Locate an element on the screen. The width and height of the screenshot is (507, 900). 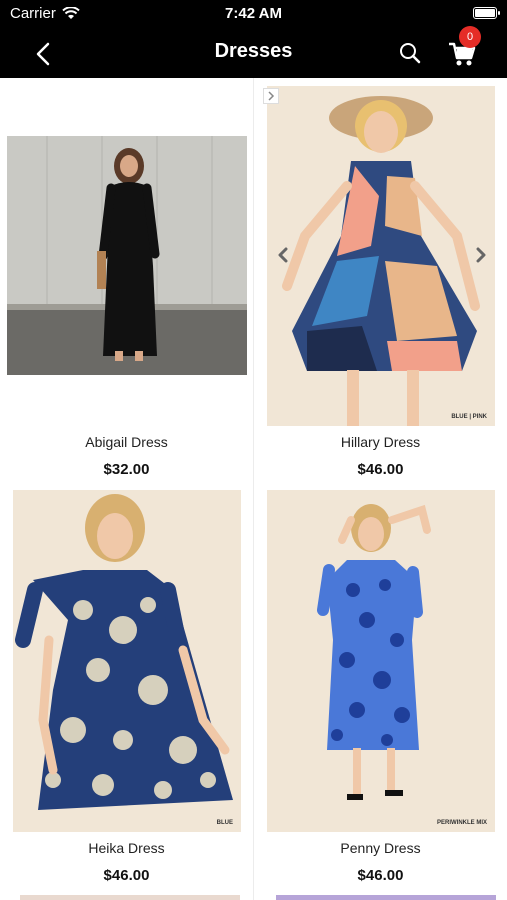
previous-image-button is located at coordinates (283, 255).